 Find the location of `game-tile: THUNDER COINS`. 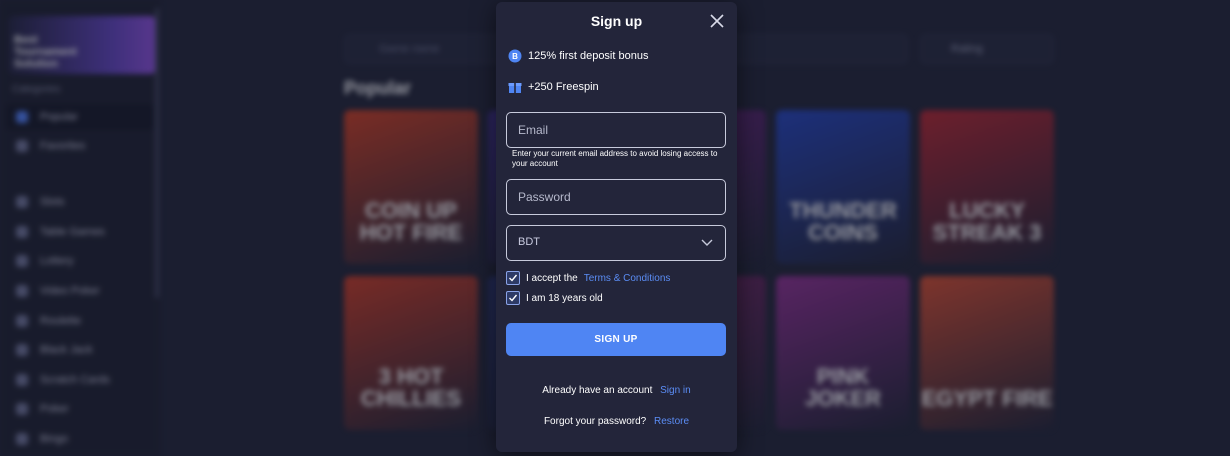

game-tile: THUNDER COINS is located at coordinates (843, 187).